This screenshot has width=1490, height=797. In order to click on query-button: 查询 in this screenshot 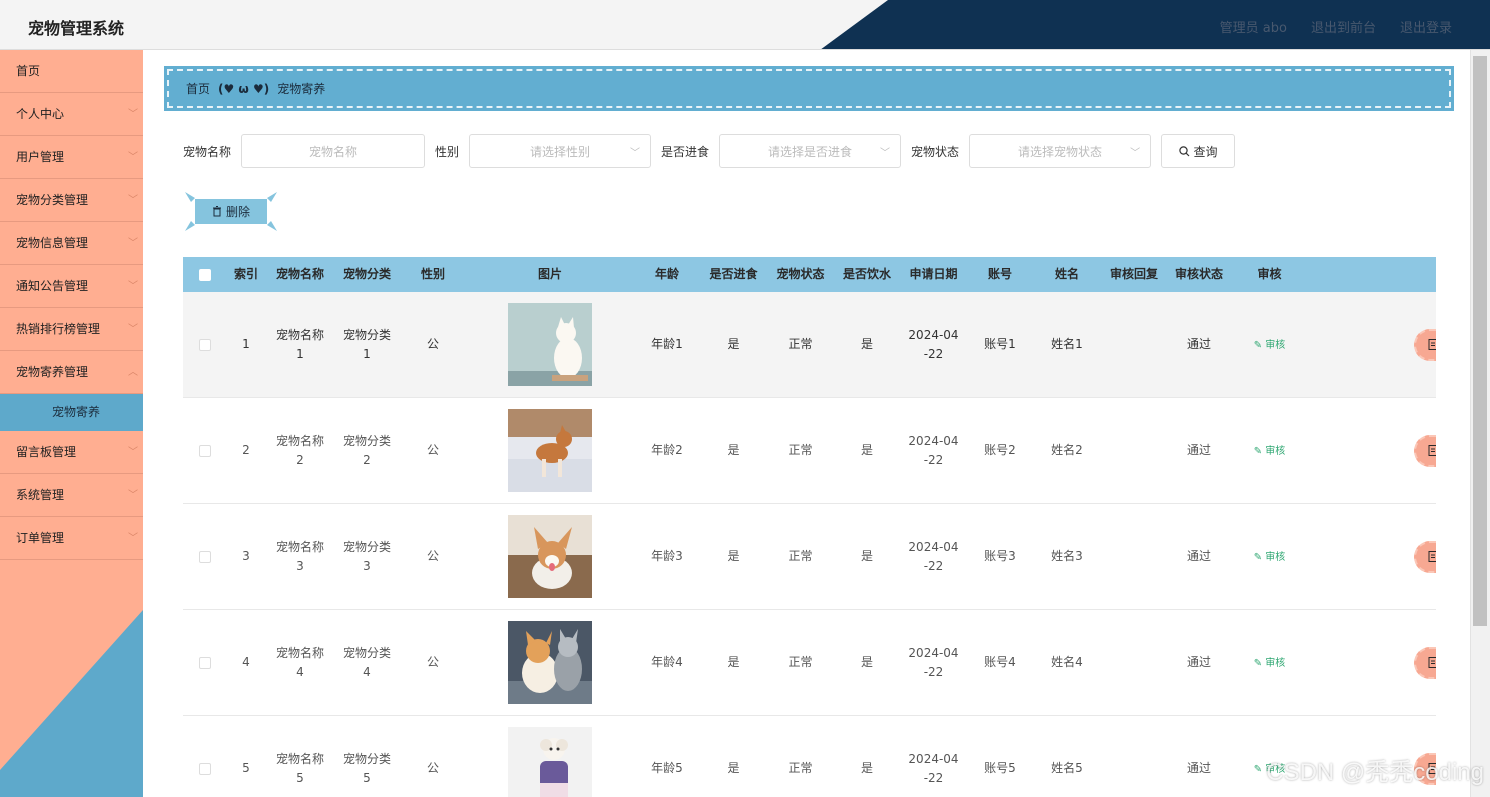, I will do `click(1198, 151)`.